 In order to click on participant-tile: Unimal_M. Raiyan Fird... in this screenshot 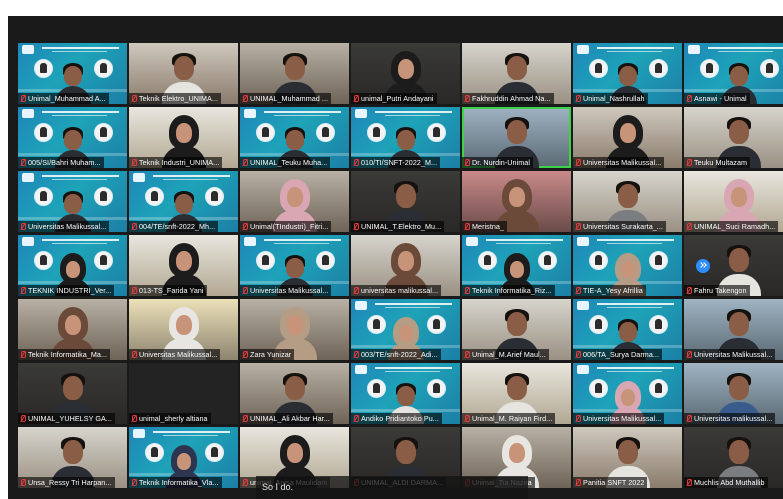, I will do `click(516, 393)`.